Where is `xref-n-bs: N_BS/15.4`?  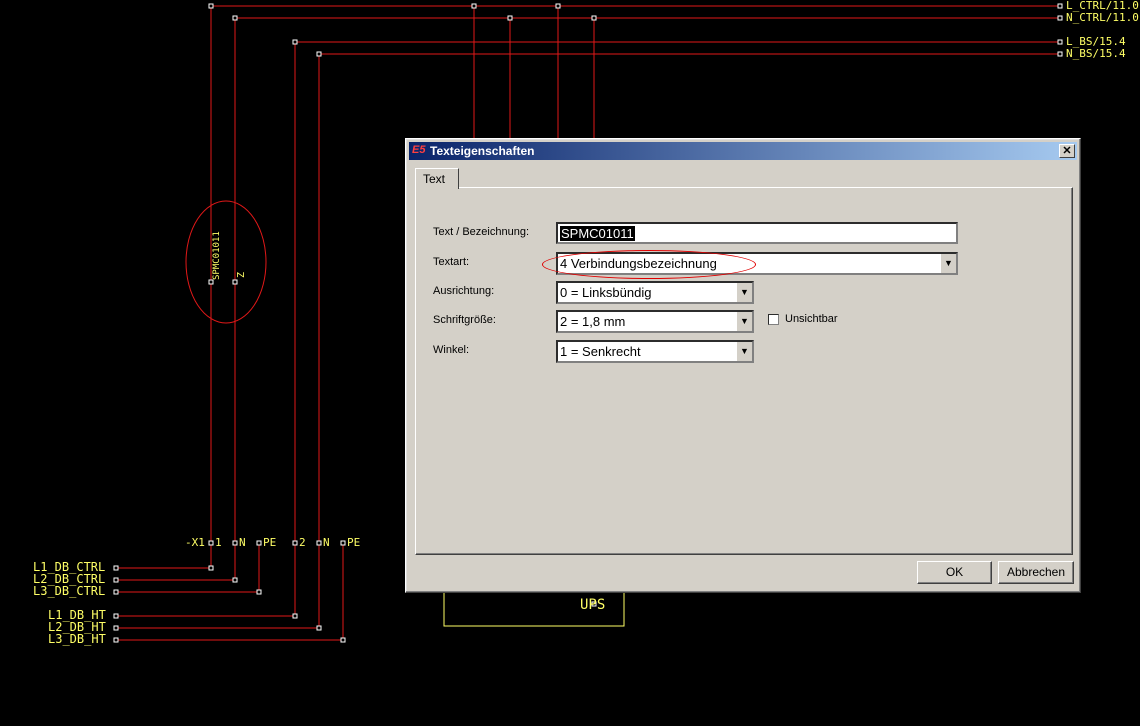
xref-n-bs: N_BS/15.4 is located at coordinates (1096, 53).